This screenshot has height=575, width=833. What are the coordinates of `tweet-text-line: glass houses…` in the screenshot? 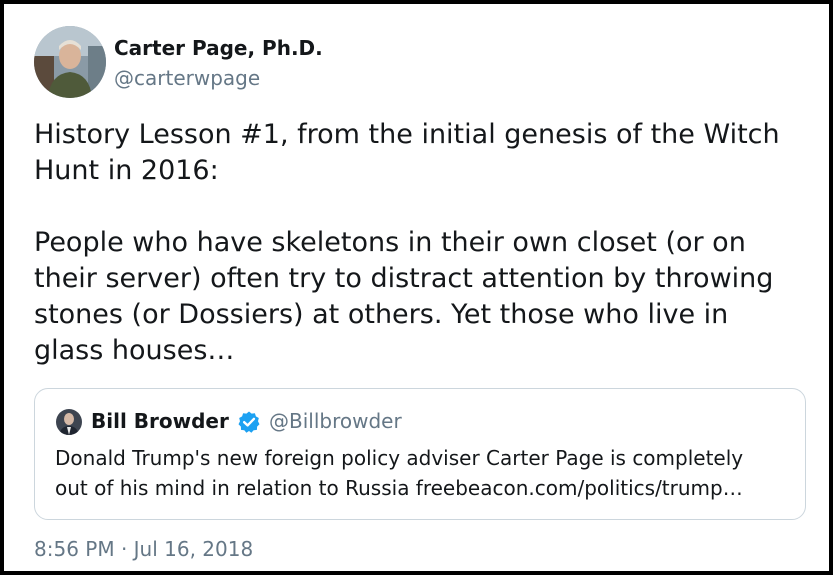 It's located at (134, 350).